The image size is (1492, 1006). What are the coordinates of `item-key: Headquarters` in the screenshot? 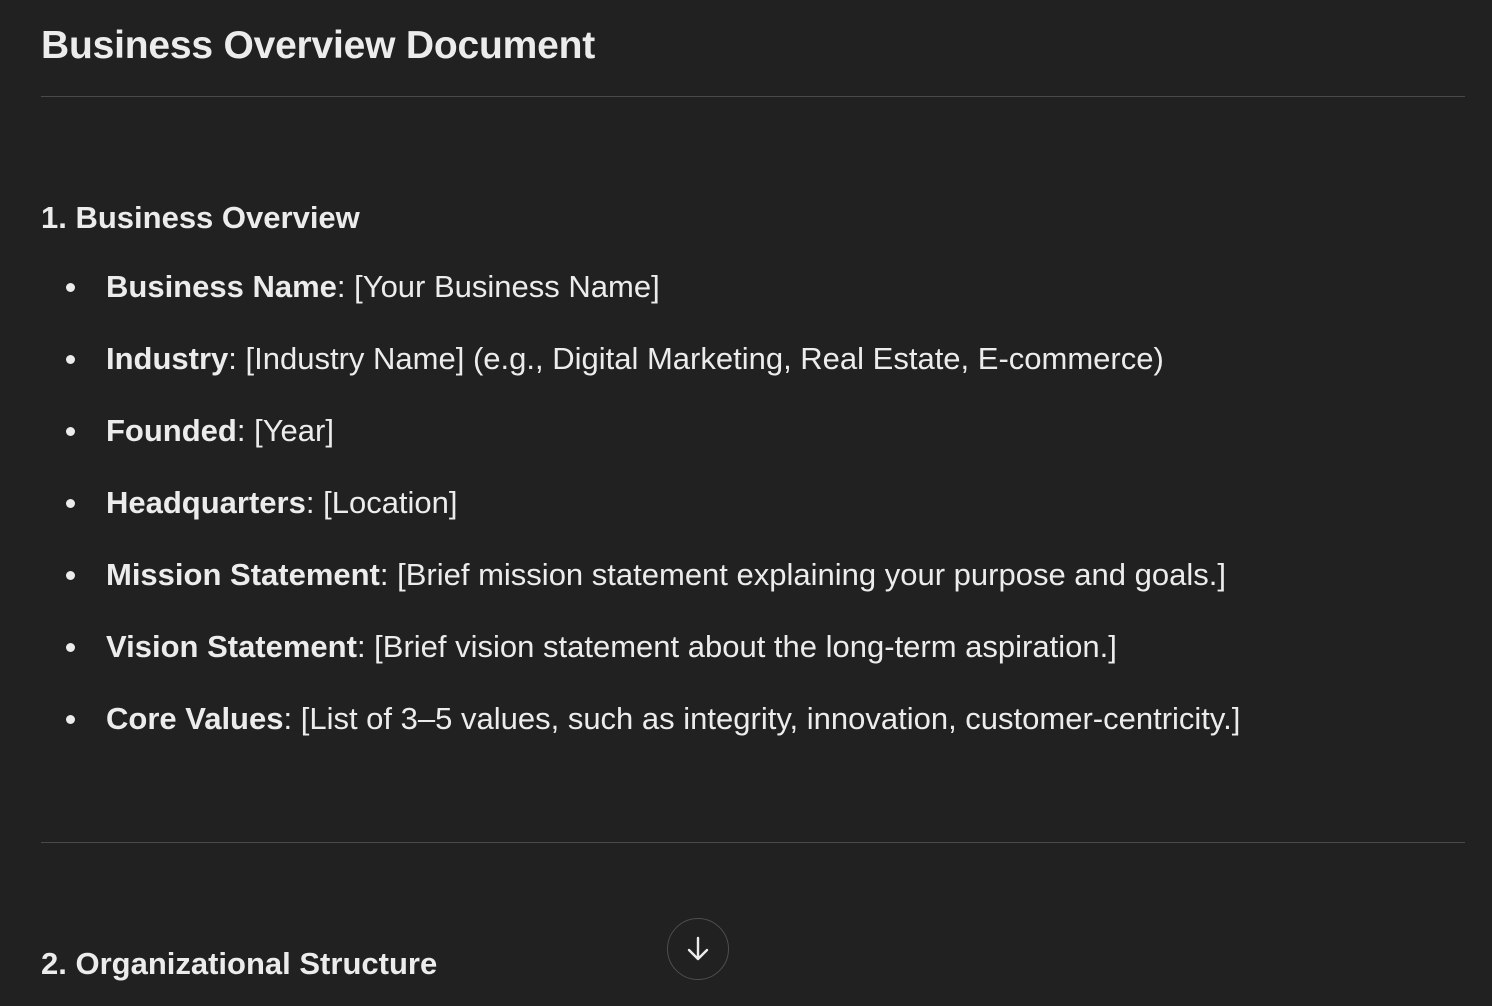 It's located at (206, 502).